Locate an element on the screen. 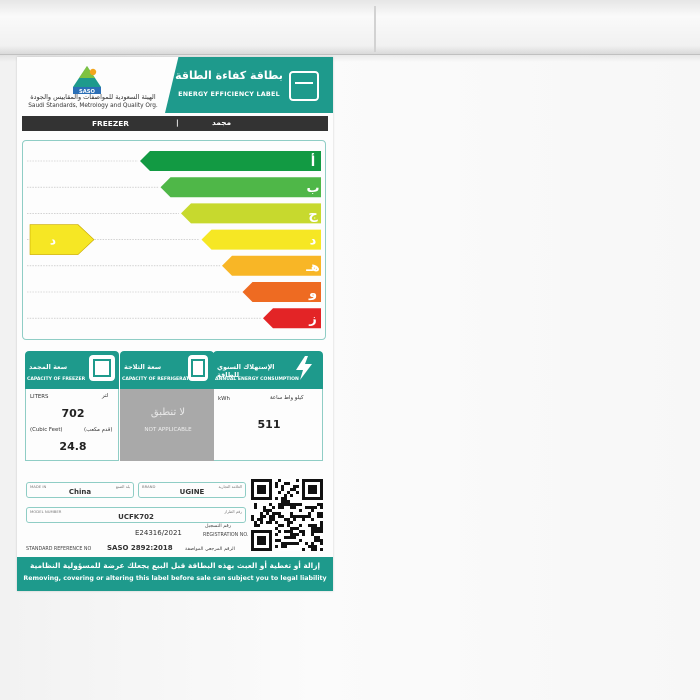 This screenshot has width=700, height=700. not-applicable-ar: لا تنطبق is located at coordinates (168, 412).